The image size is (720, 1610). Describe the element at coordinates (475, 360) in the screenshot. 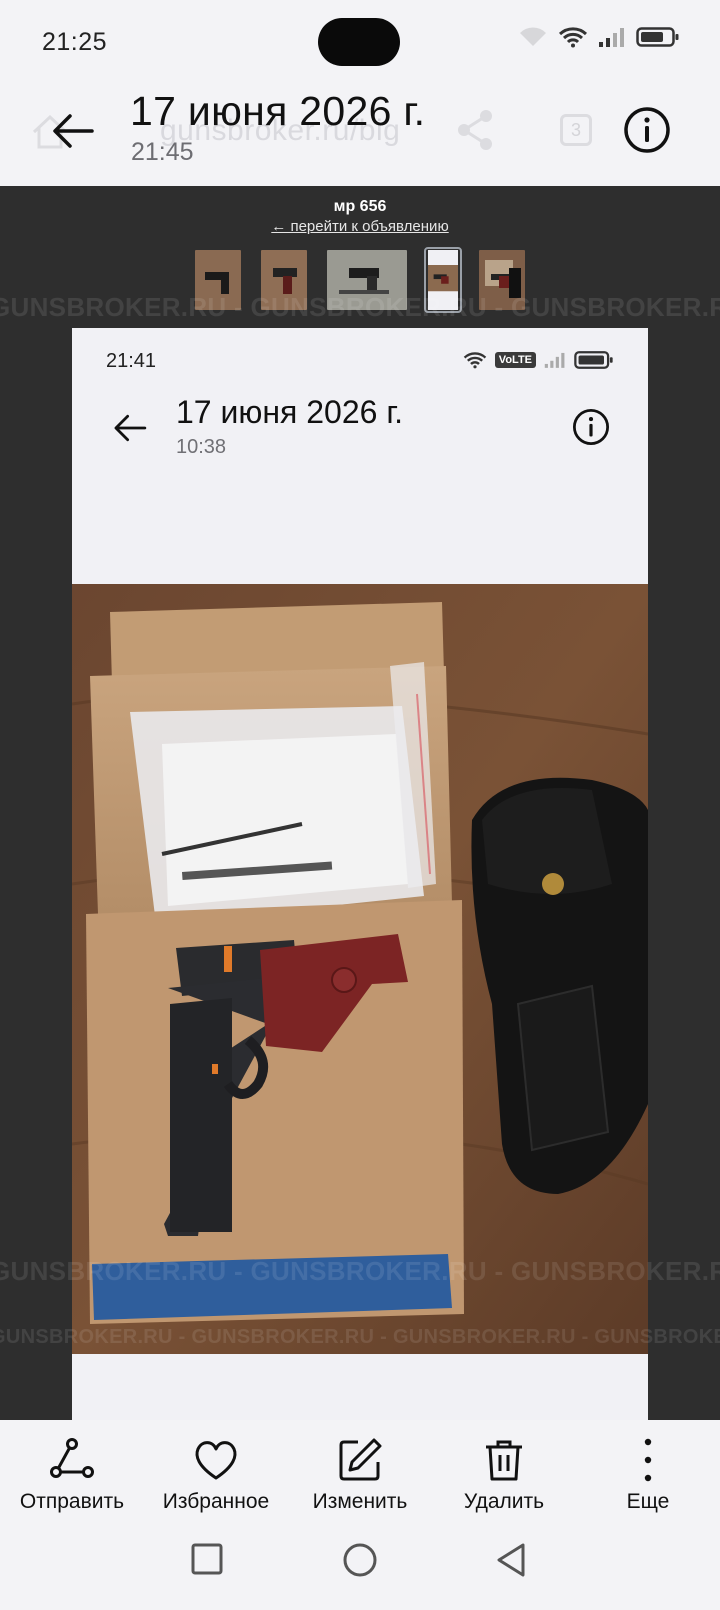

I see `inner-wifi-icon` at that location.